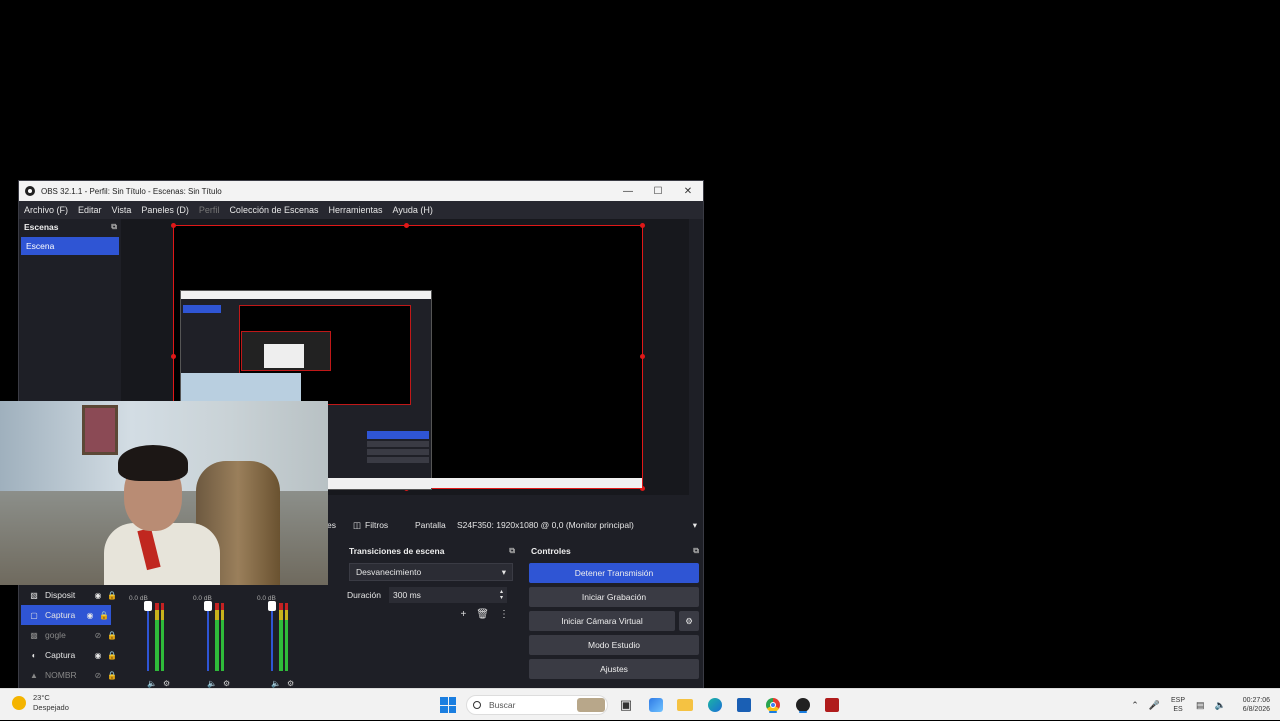 Image resolution: width=1280 pixels, height=721 pixels. Describe the element at coordinates (34, 635) in the screenshot. I see `browser-icon: ▩` at that location.